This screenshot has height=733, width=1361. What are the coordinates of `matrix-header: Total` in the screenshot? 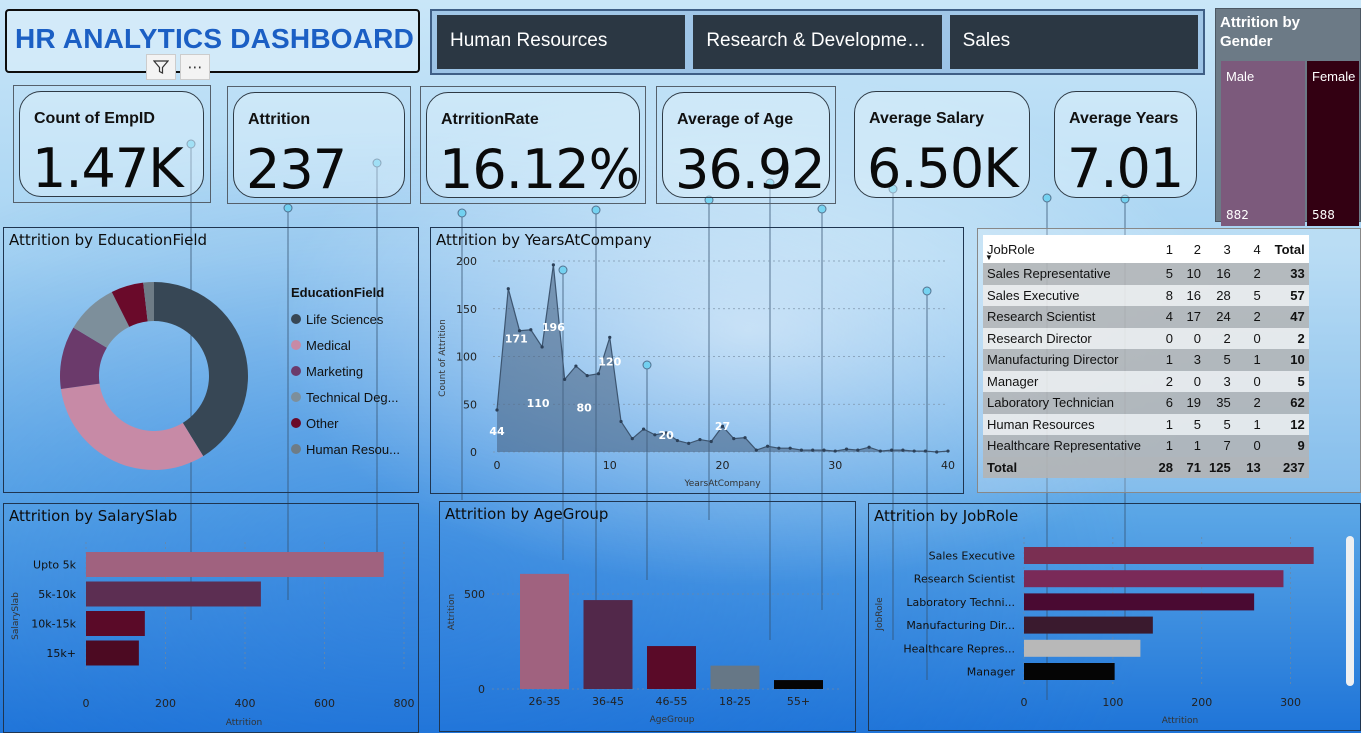 It's located at (1286, 249).